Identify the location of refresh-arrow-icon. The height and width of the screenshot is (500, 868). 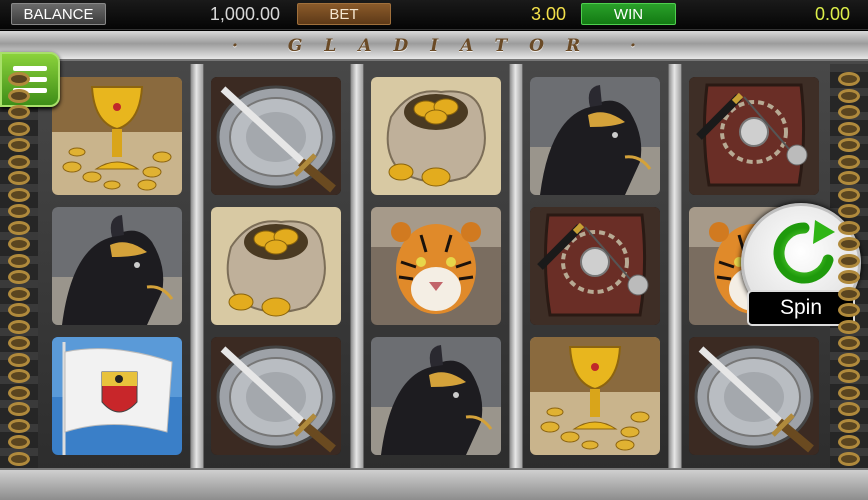
(804, 252).